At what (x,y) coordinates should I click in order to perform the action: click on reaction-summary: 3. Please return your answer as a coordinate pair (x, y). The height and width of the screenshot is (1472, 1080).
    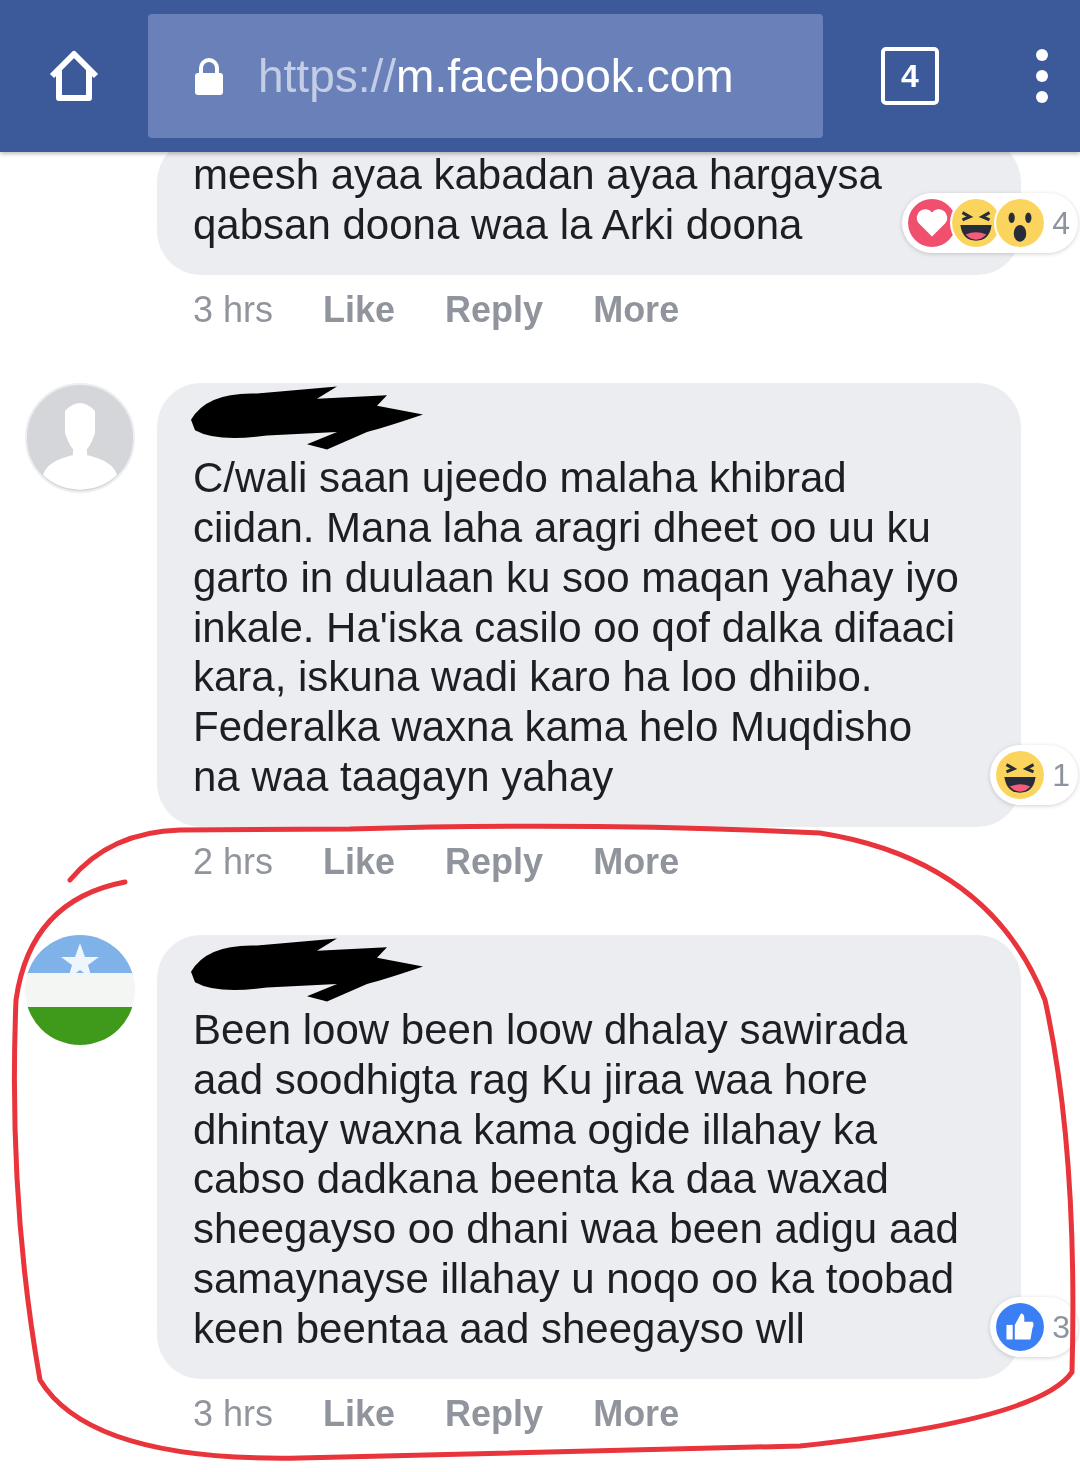
    Looking at the image, I should click on (1034, 1327).